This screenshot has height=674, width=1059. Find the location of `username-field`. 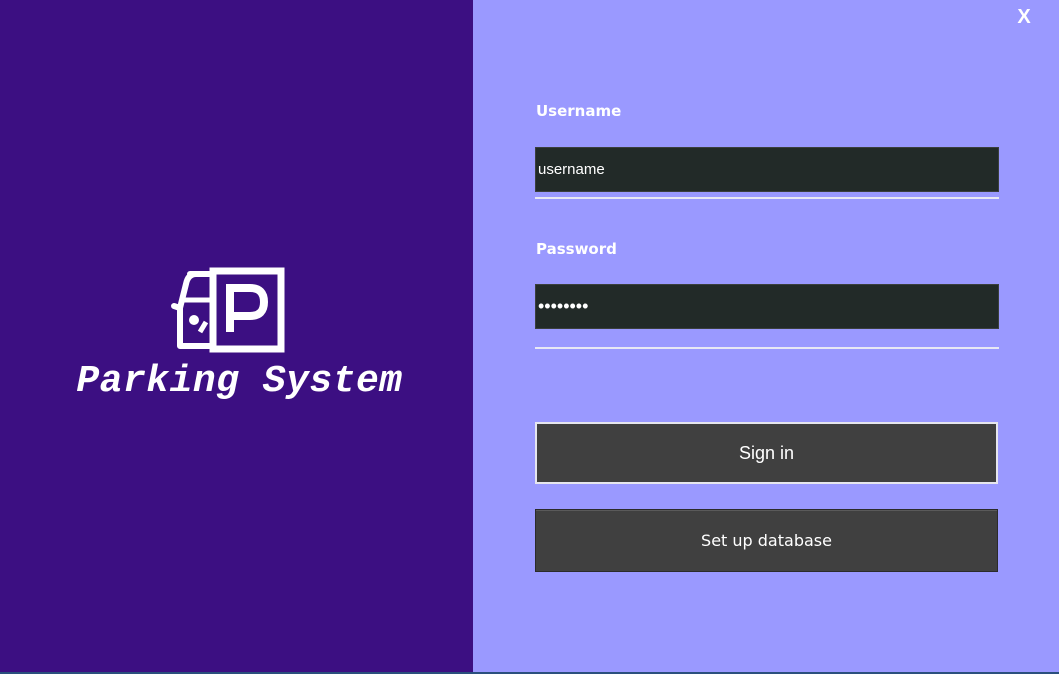

username-field is located at coordinates (767, 169).